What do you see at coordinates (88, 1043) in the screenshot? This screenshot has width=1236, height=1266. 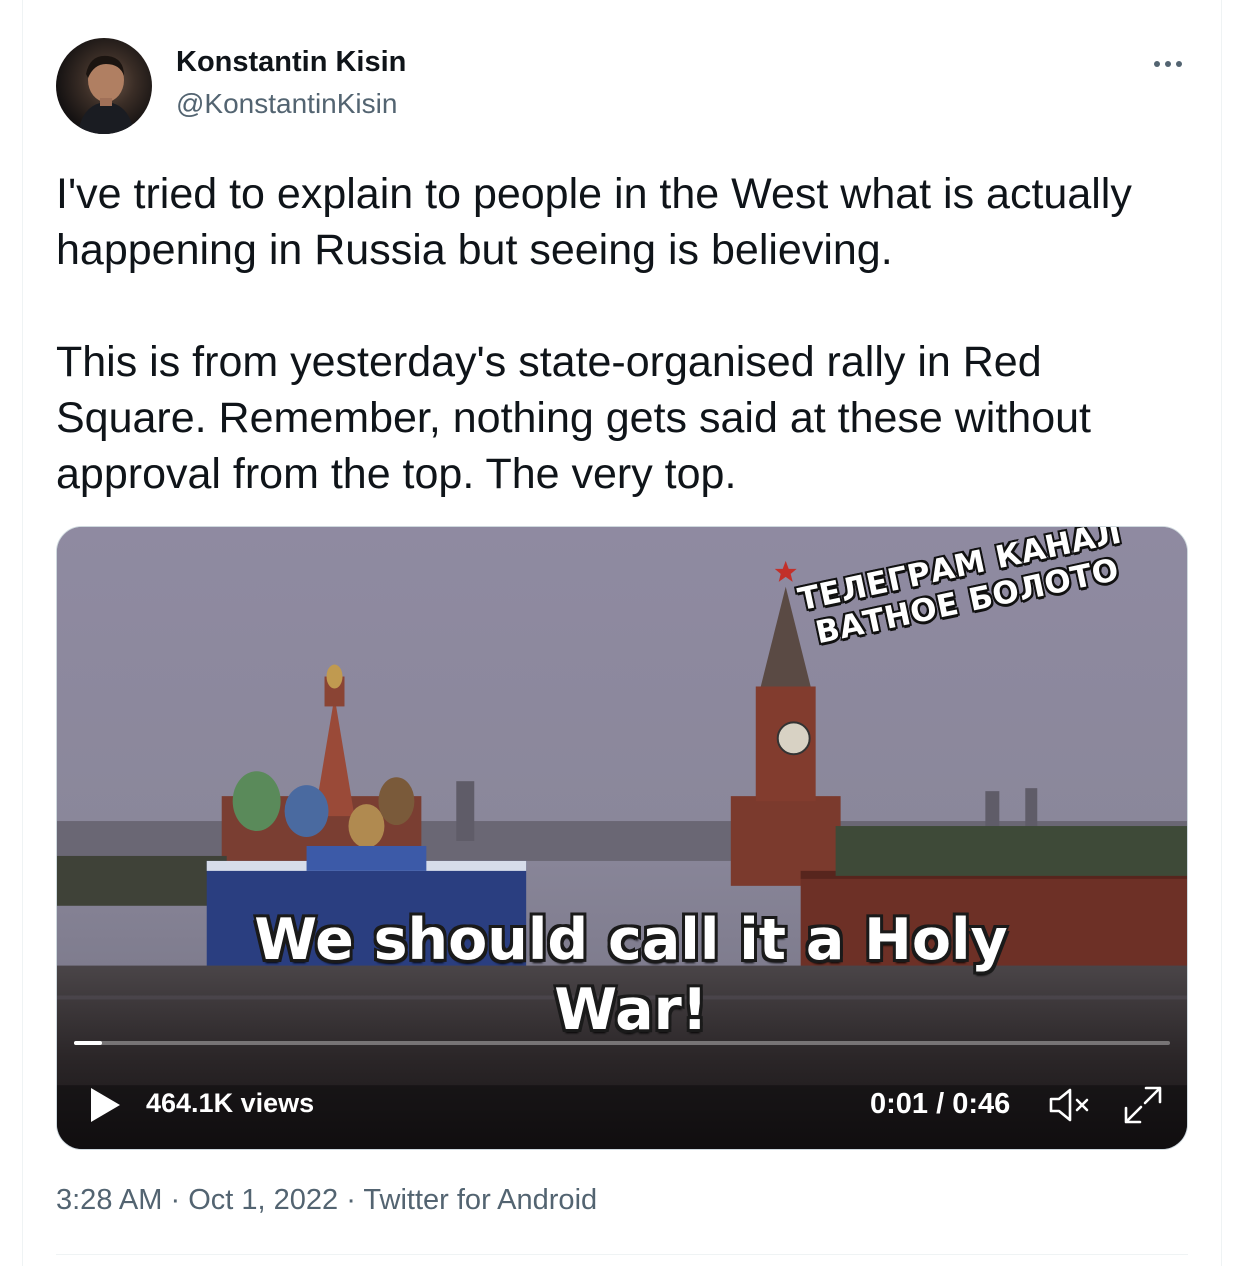 I see `video-progress-fill` at bounding box center [88, 1043].